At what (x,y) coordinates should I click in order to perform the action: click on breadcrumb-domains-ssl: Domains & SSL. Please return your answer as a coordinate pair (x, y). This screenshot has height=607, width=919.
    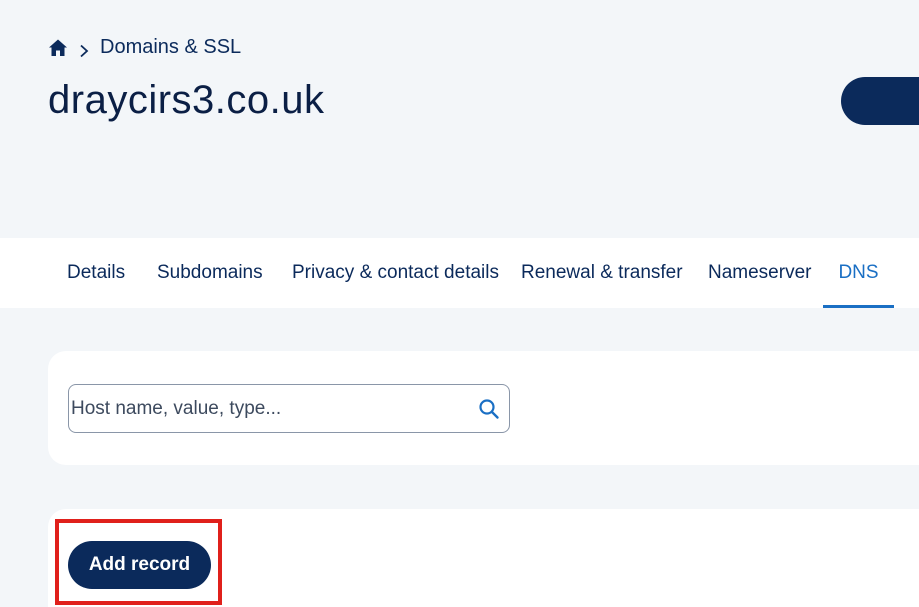
    Looking at the image, I should click on (170, 47).